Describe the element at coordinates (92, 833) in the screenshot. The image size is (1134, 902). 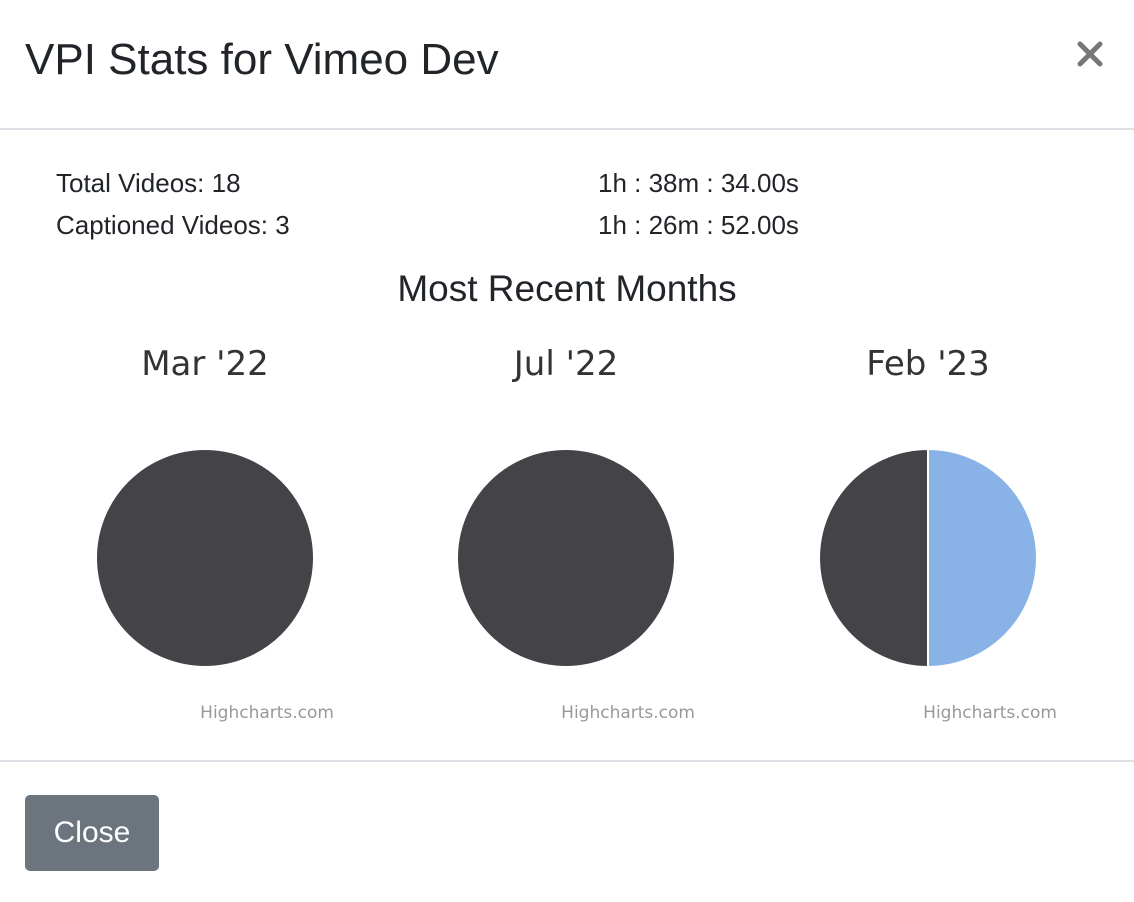
I see `close-button: Close` at that location.